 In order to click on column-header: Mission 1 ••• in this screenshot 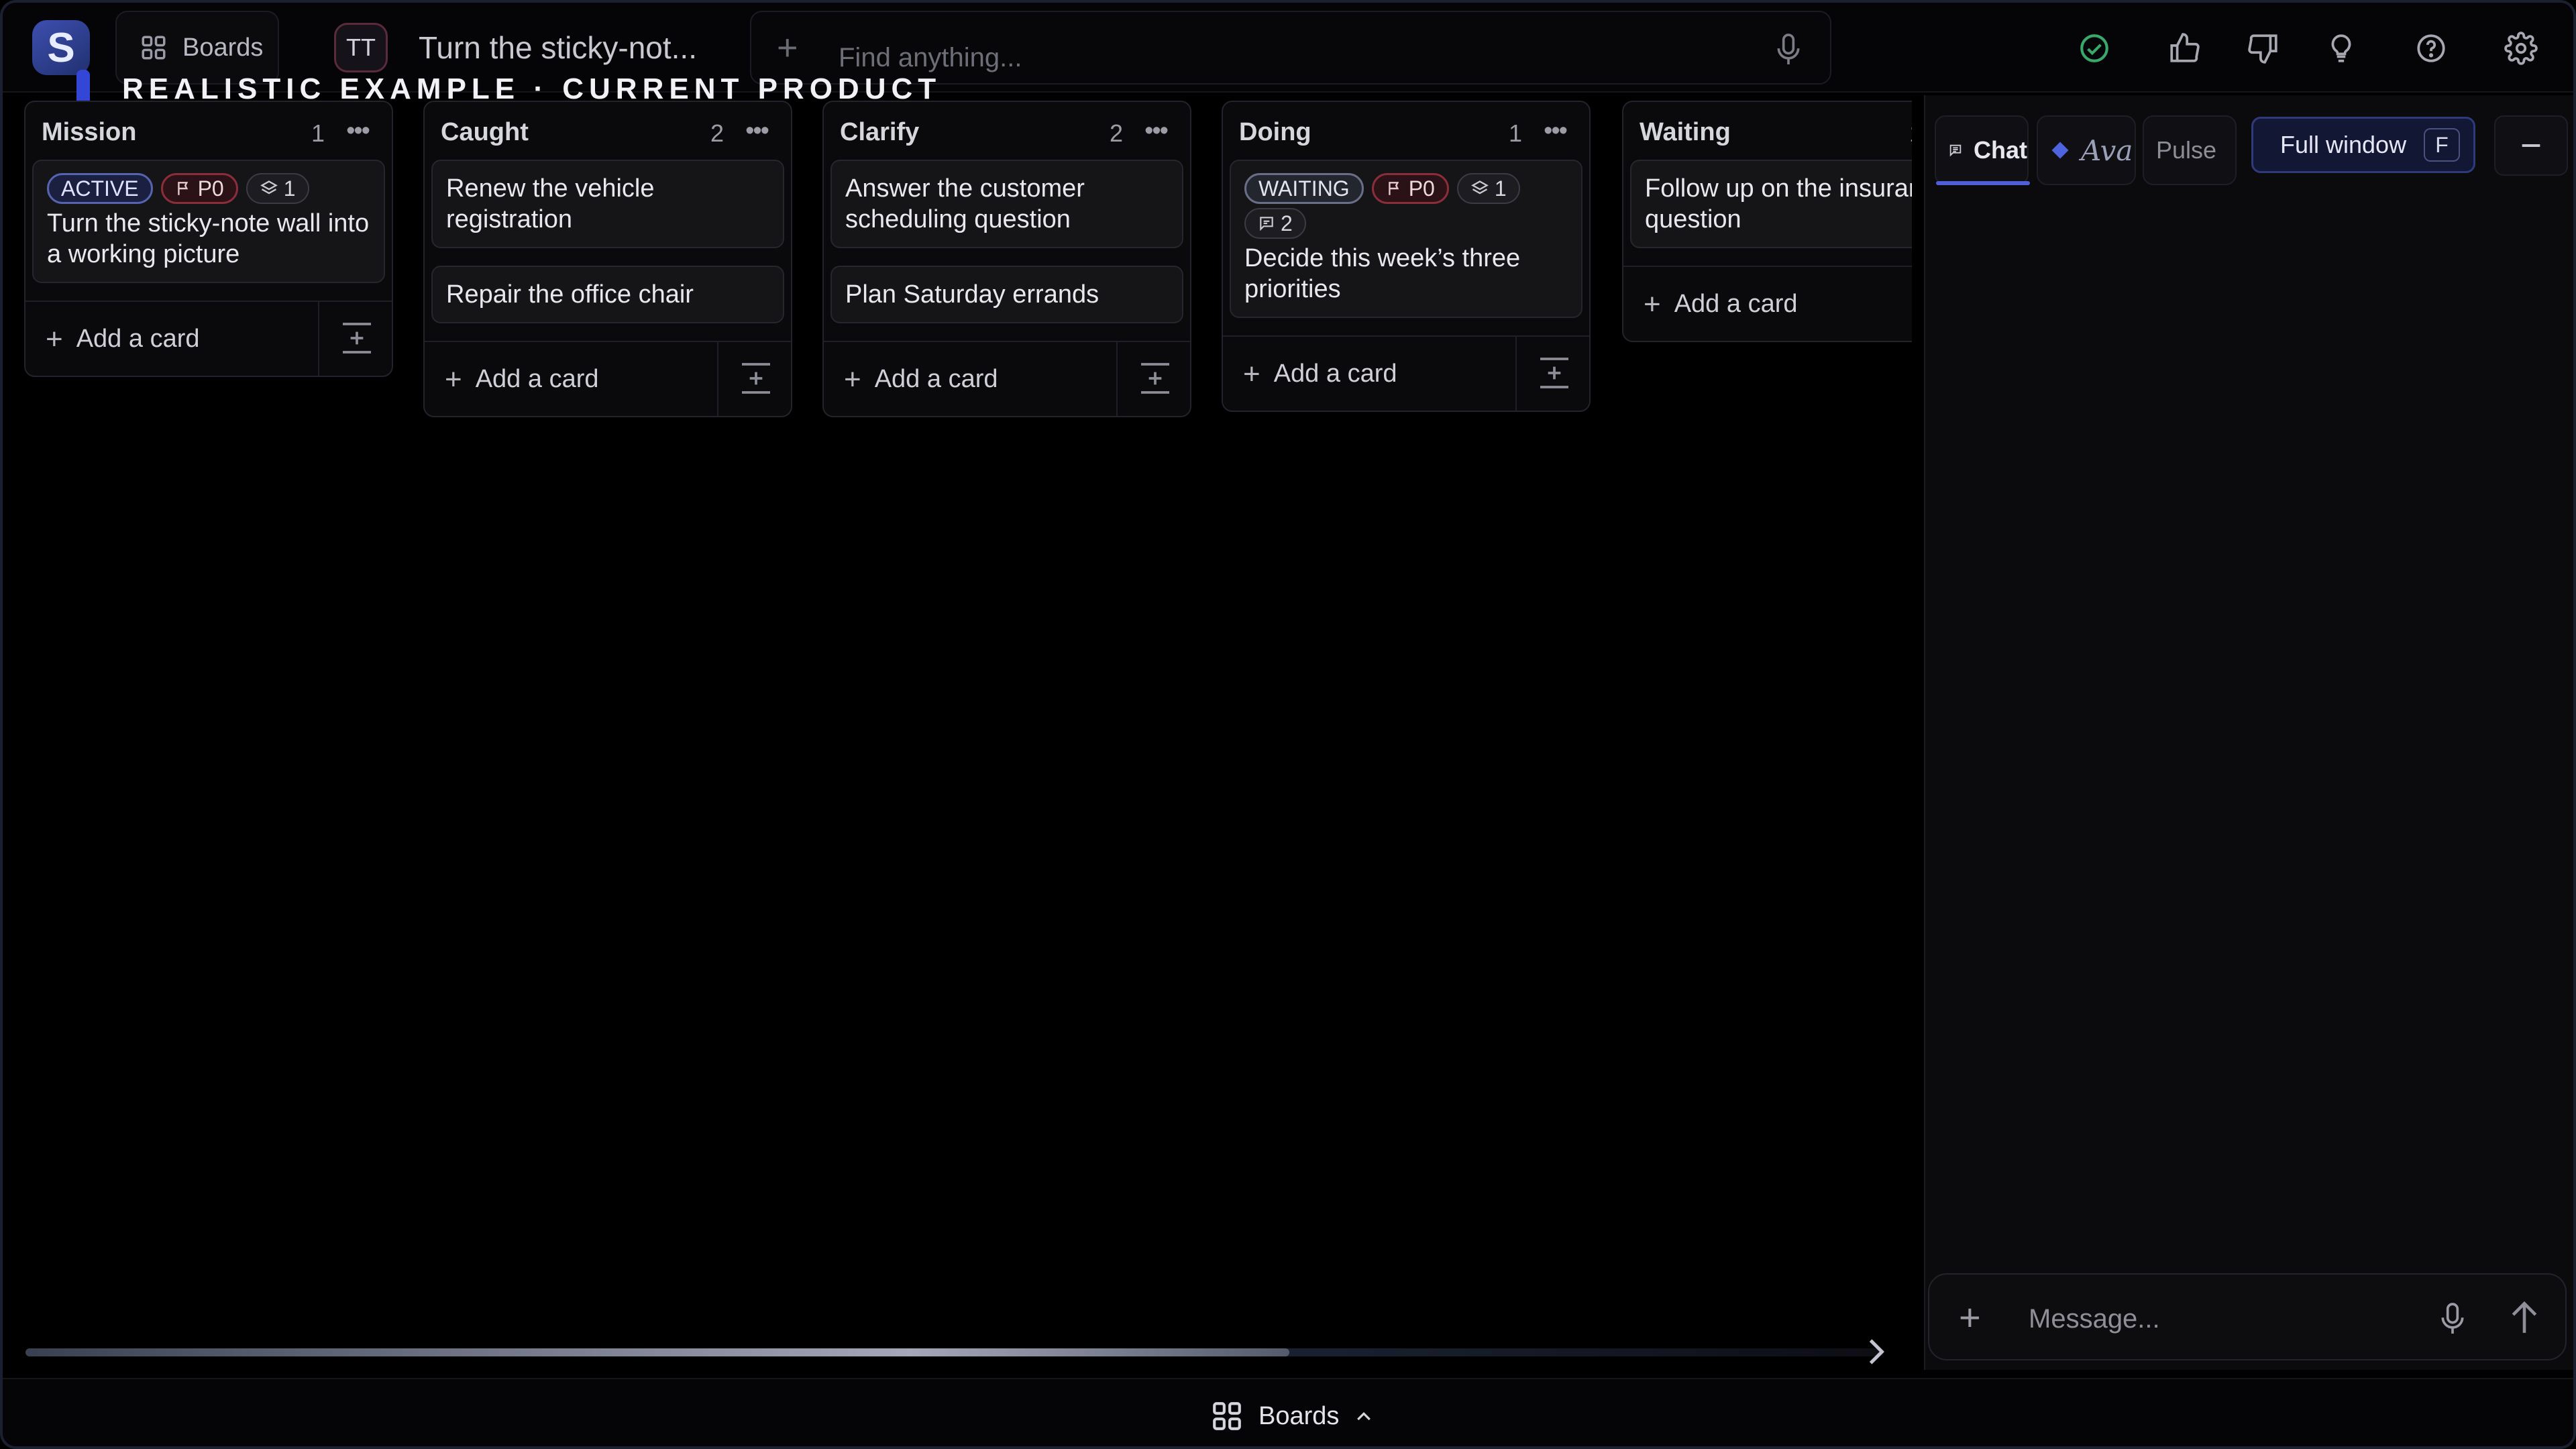, I will do `click(208, 131)`.